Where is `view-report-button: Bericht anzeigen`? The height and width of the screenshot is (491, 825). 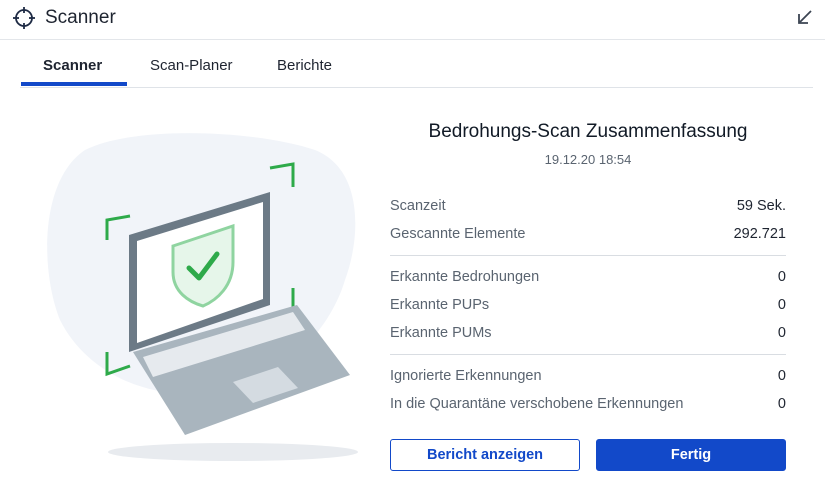
view-report-button: Bericht anzeigen is located at coordinates (485, 455).